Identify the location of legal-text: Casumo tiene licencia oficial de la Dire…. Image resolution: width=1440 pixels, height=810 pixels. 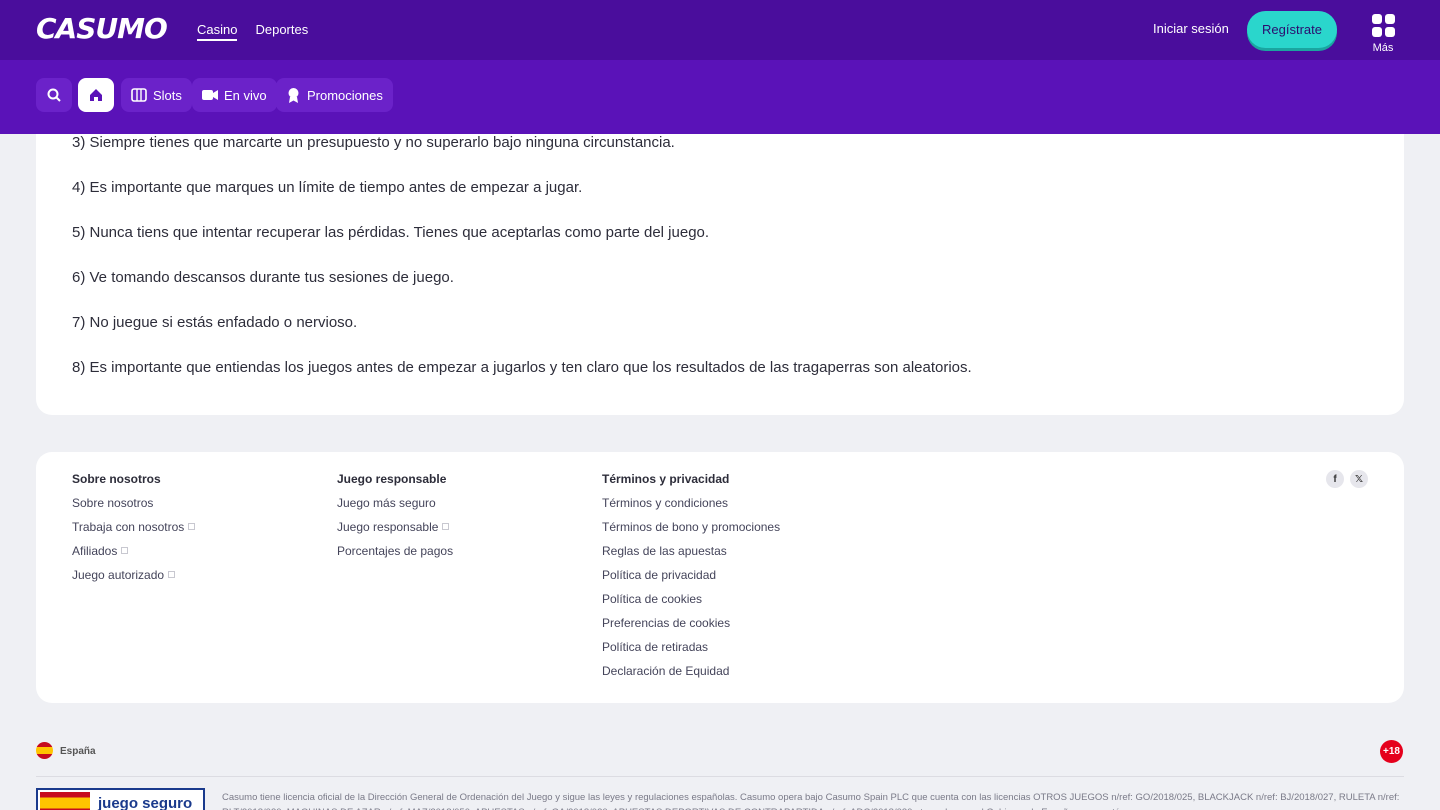
(811, 801).